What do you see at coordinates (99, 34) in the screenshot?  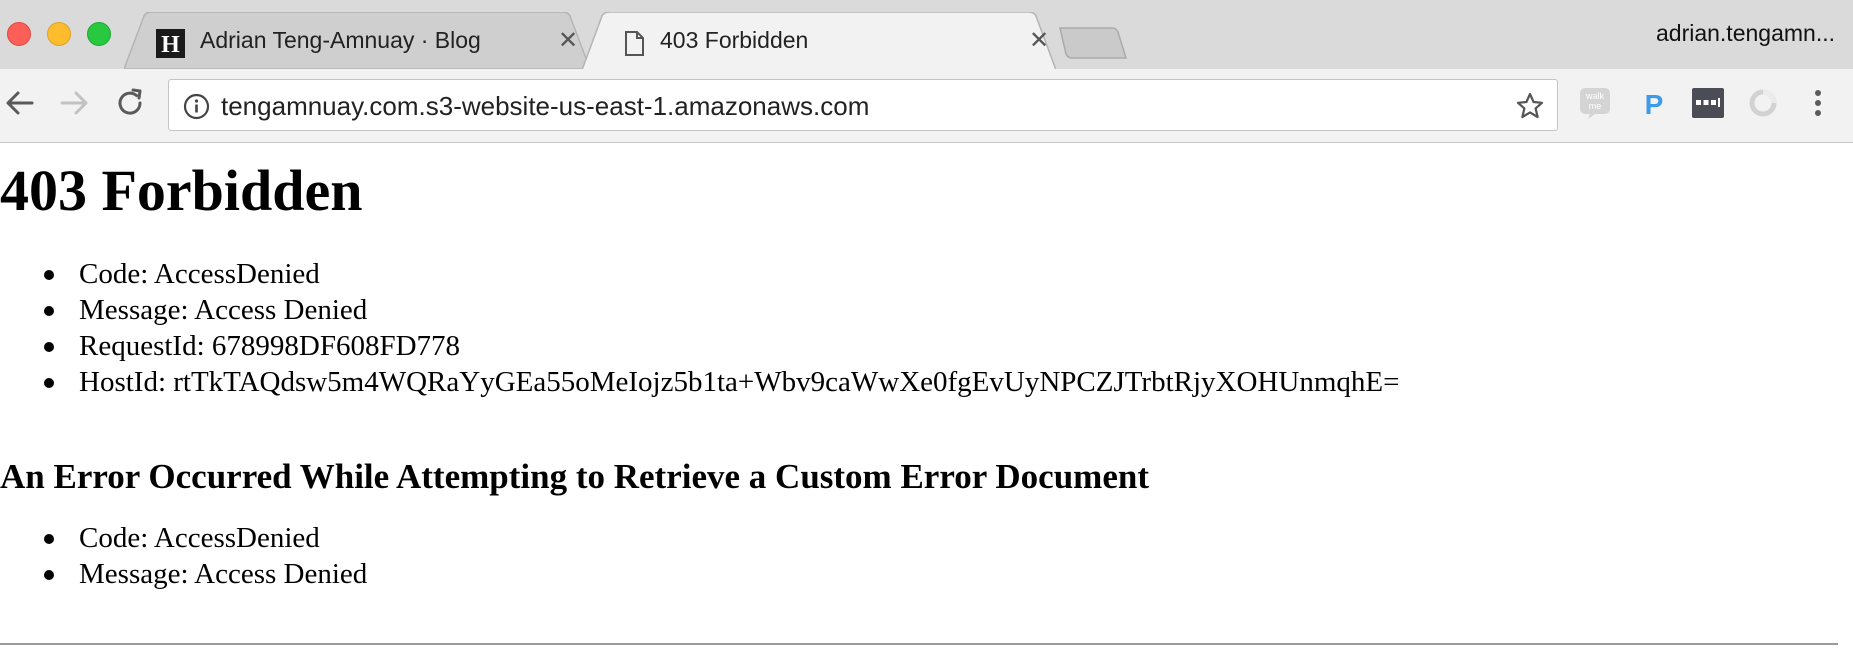 I see `window-zoom-button` at bounding box center [99, 34].